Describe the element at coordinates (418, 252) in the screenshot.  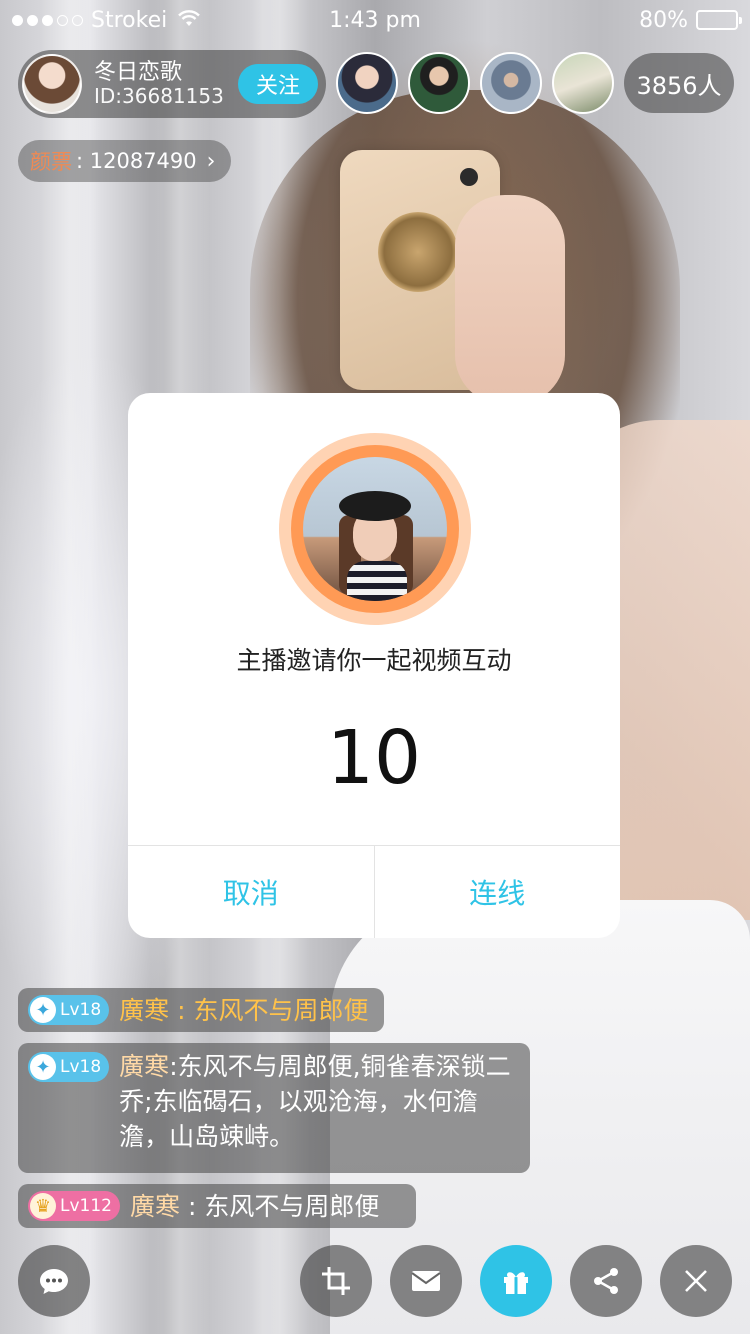
I see `phone-ornament` at that location.